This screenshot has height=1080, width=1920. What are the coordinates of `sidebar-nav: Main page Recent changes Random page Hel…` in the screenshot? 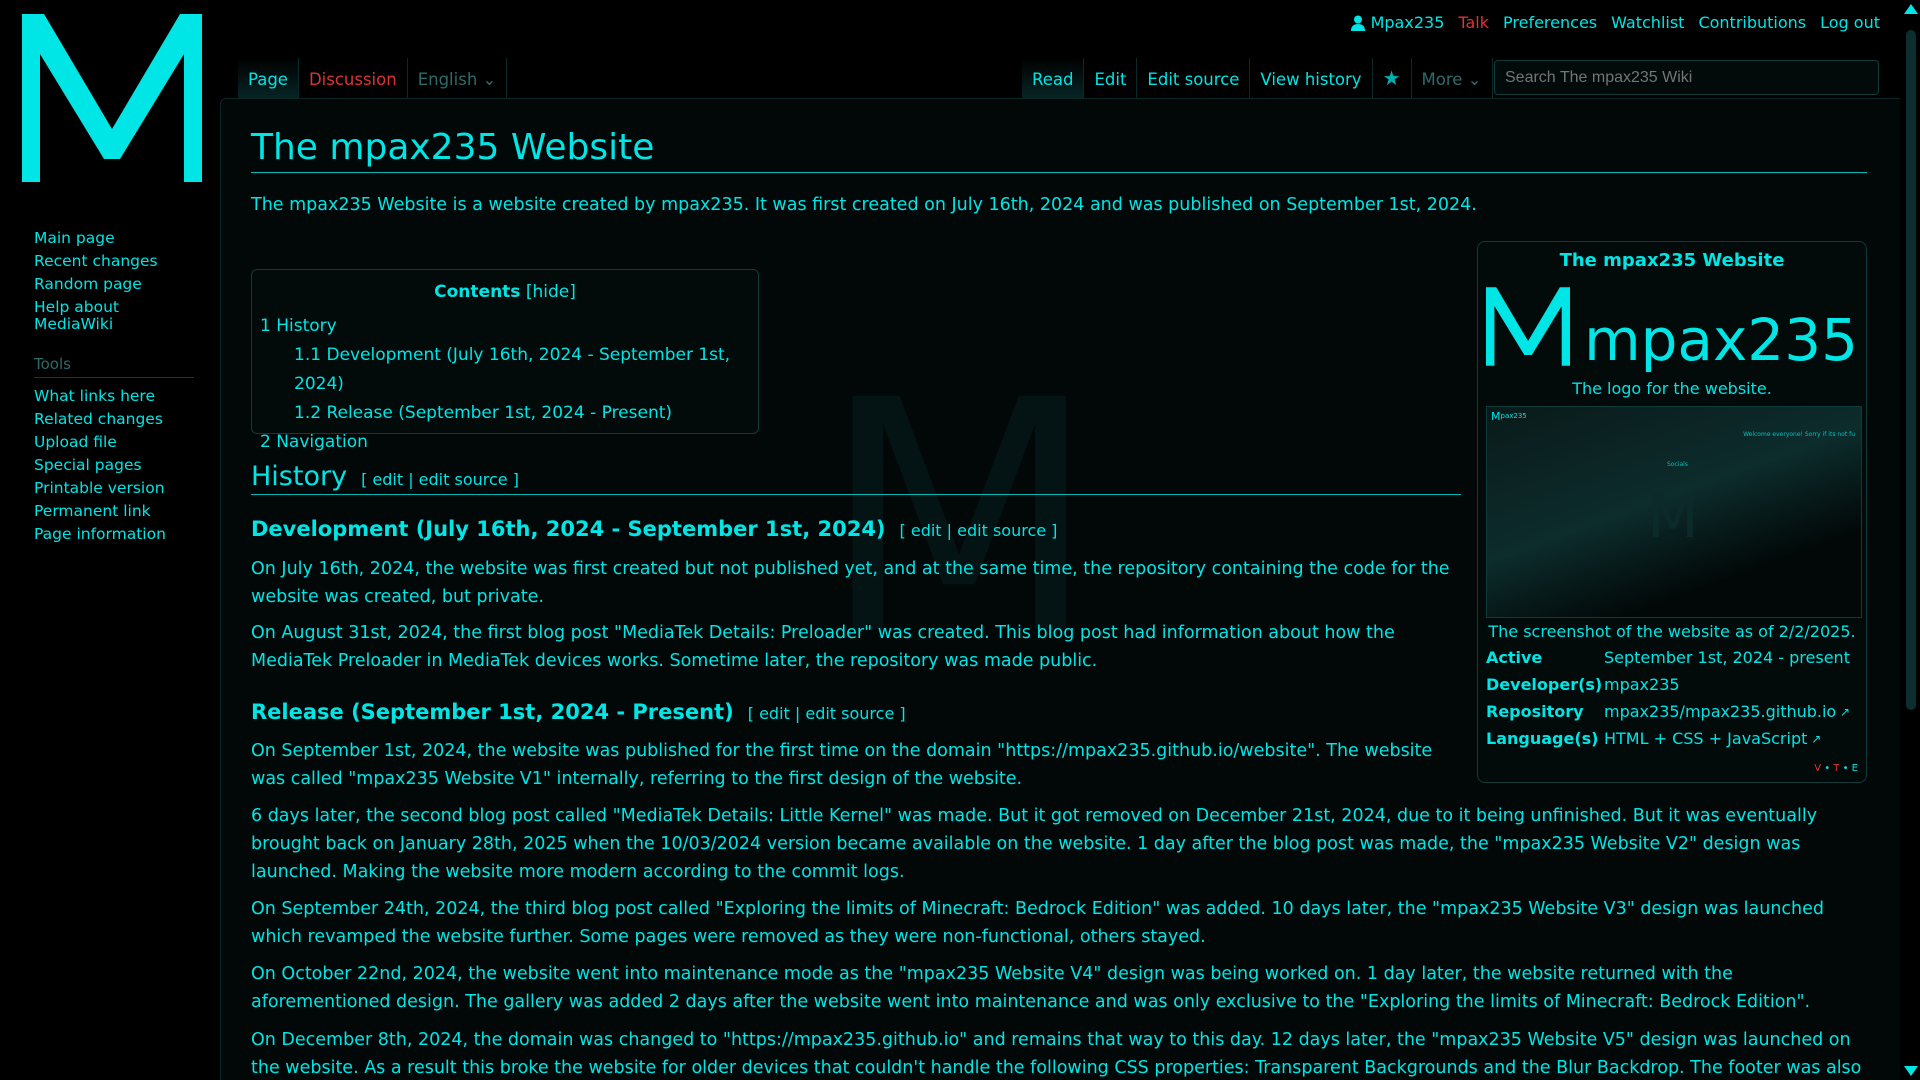 It's located at (114, 281).